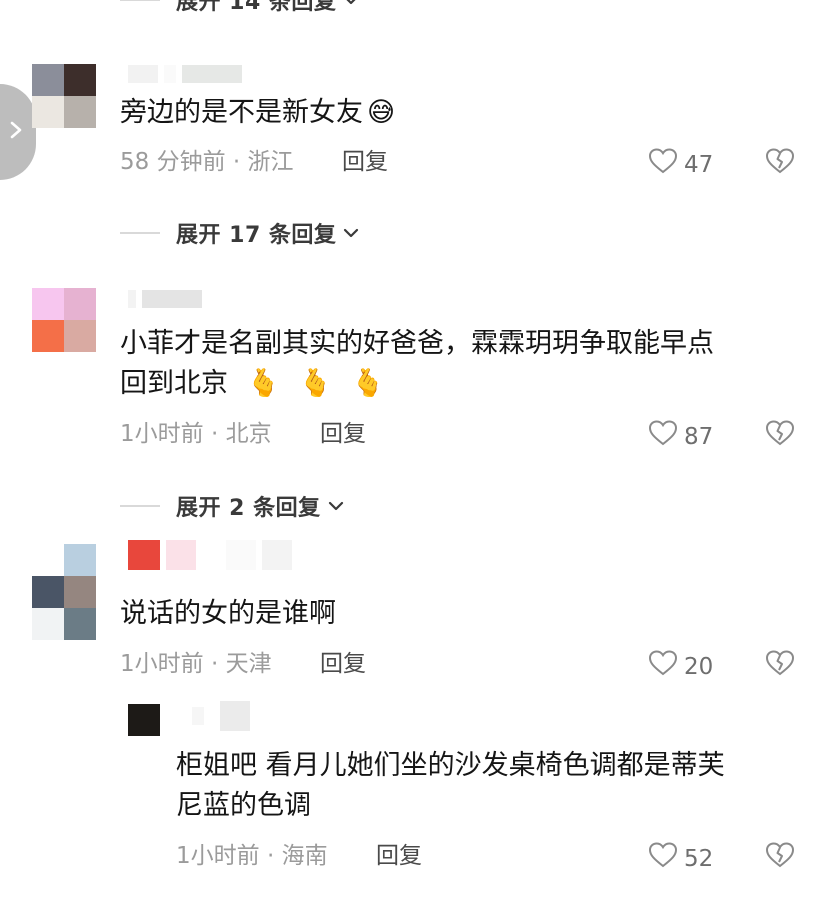 This screenshot has width=824, height=902. Describe the element at coordinates (243, 805) in the screenshot. I see `reply-body-line2: 尼蓝的色调` at that location.